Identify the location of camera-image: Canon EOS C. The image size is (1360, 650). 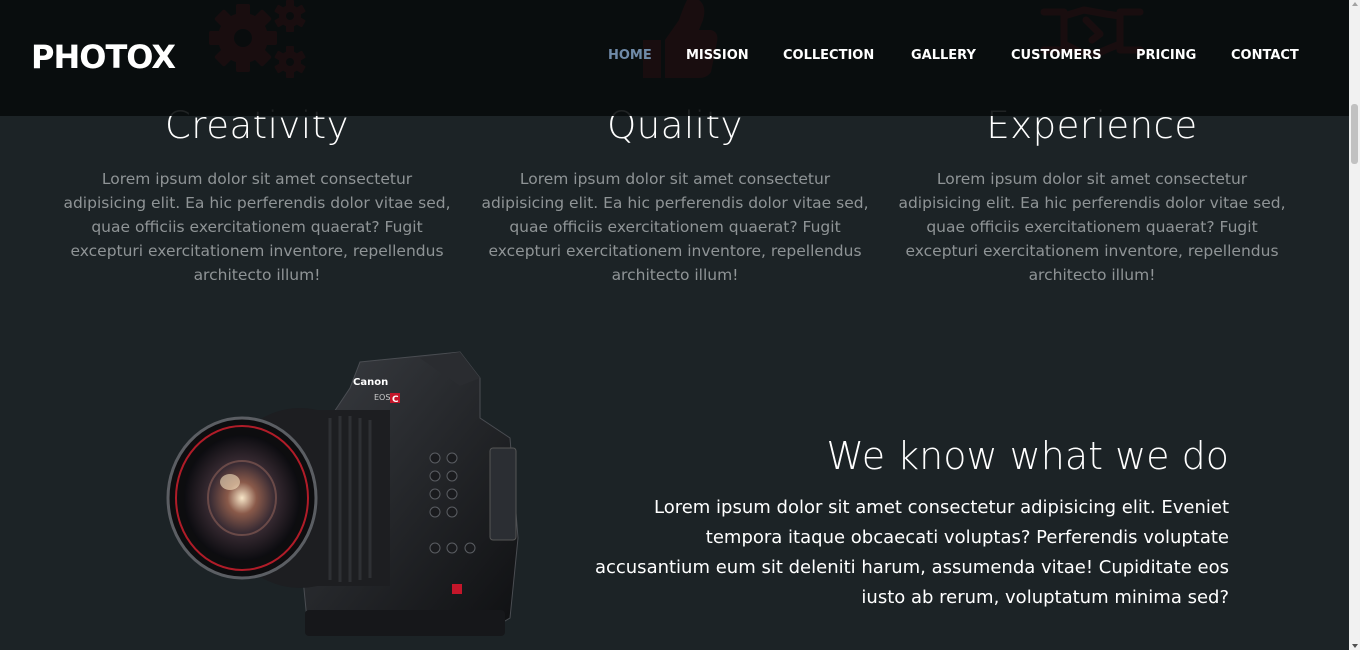
(342, 493).